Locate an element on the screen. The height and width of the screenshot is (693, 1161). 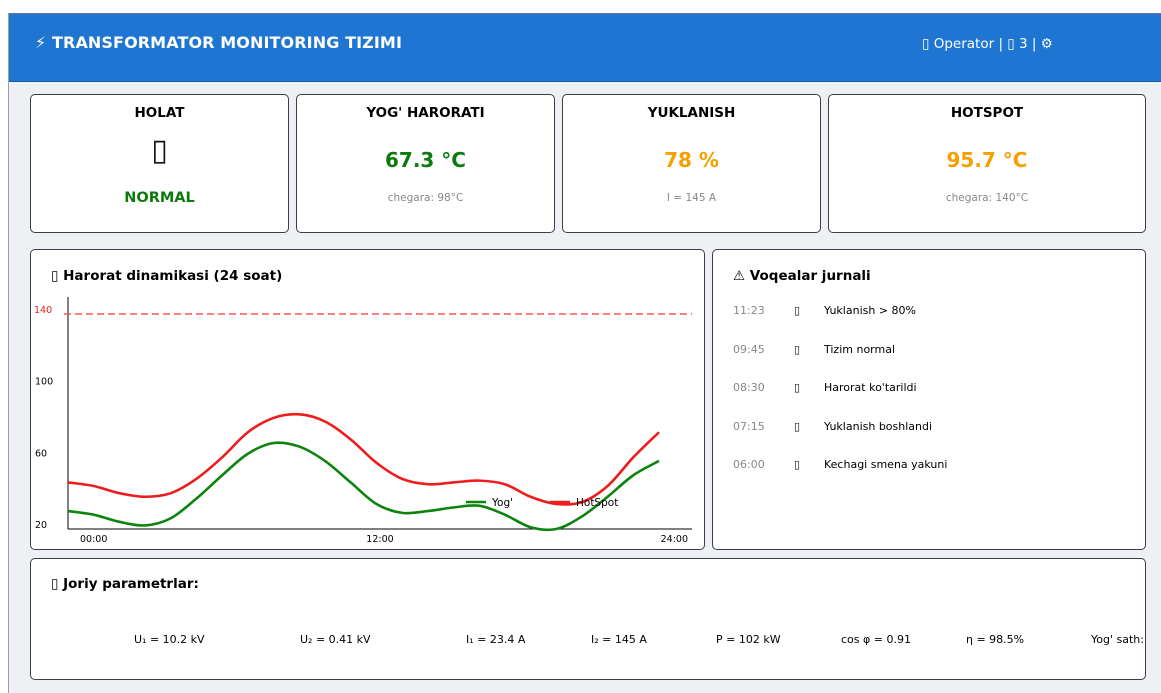
param-power: P = 102 kW is located at coordinates (748, 639).